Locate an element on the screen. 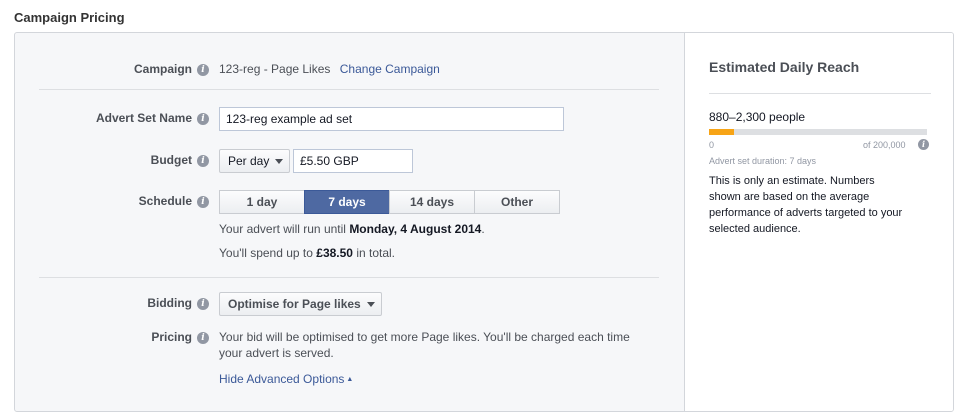 The image size is (967, 418). run-until-suffix: . is located at coordinates (483, 229).